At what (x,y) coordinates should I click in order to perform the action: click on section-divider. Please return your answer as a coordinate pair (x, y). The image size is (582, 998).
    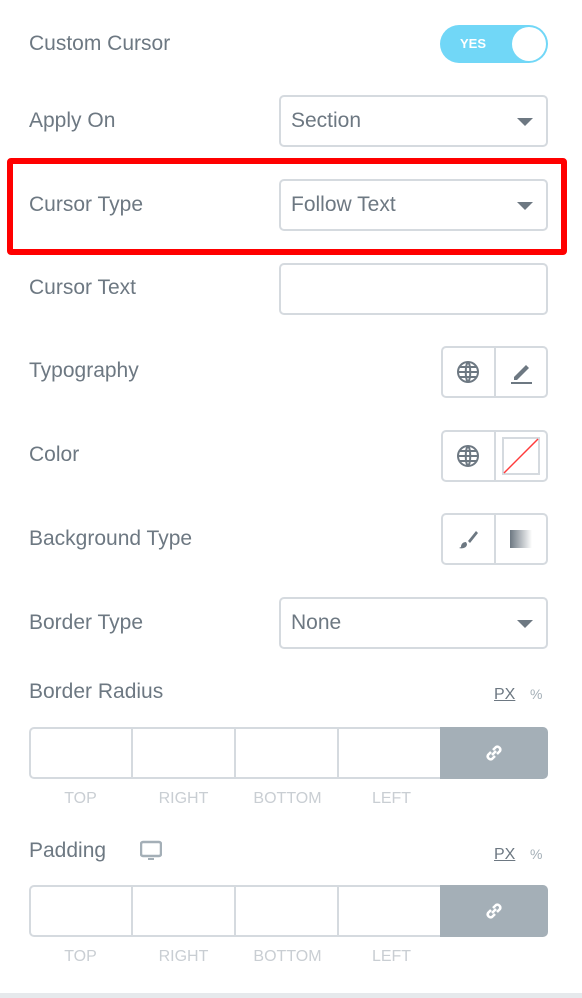
    Looking at the image, I should click on (291, 995).